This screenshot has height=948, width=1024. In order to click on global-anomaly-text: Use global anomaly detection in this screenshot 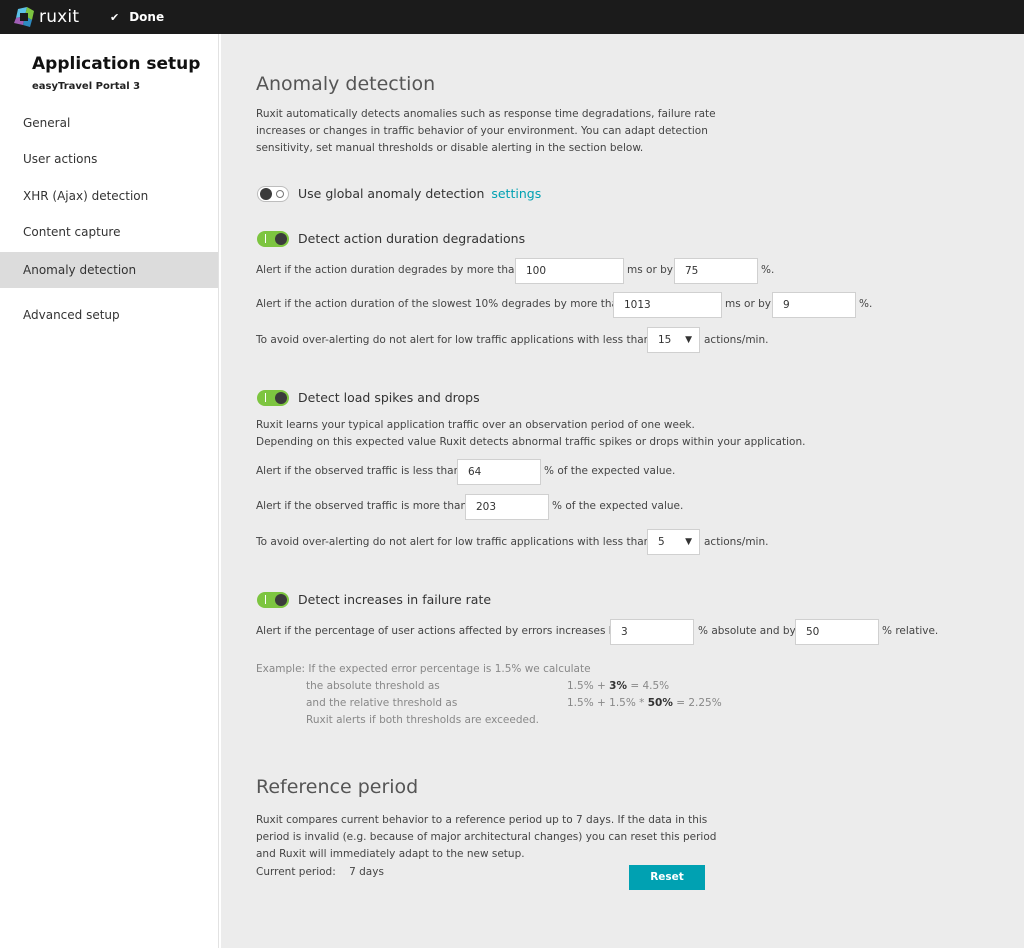, I will do `click(391, 193)`.